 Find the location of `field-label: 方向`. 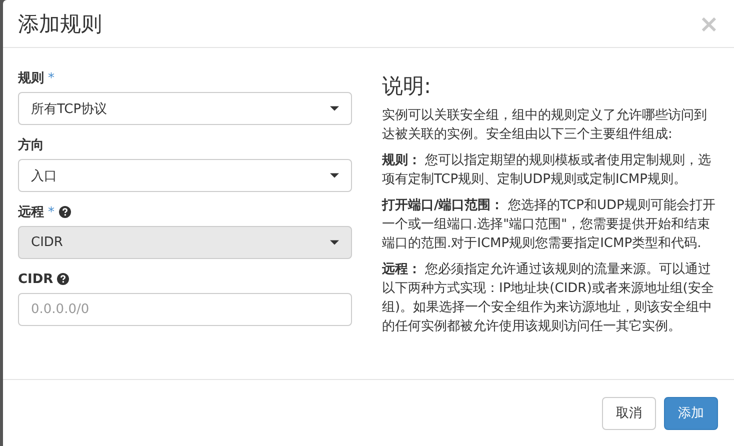

field-label: 方向 is located at coordinates (31, 145).